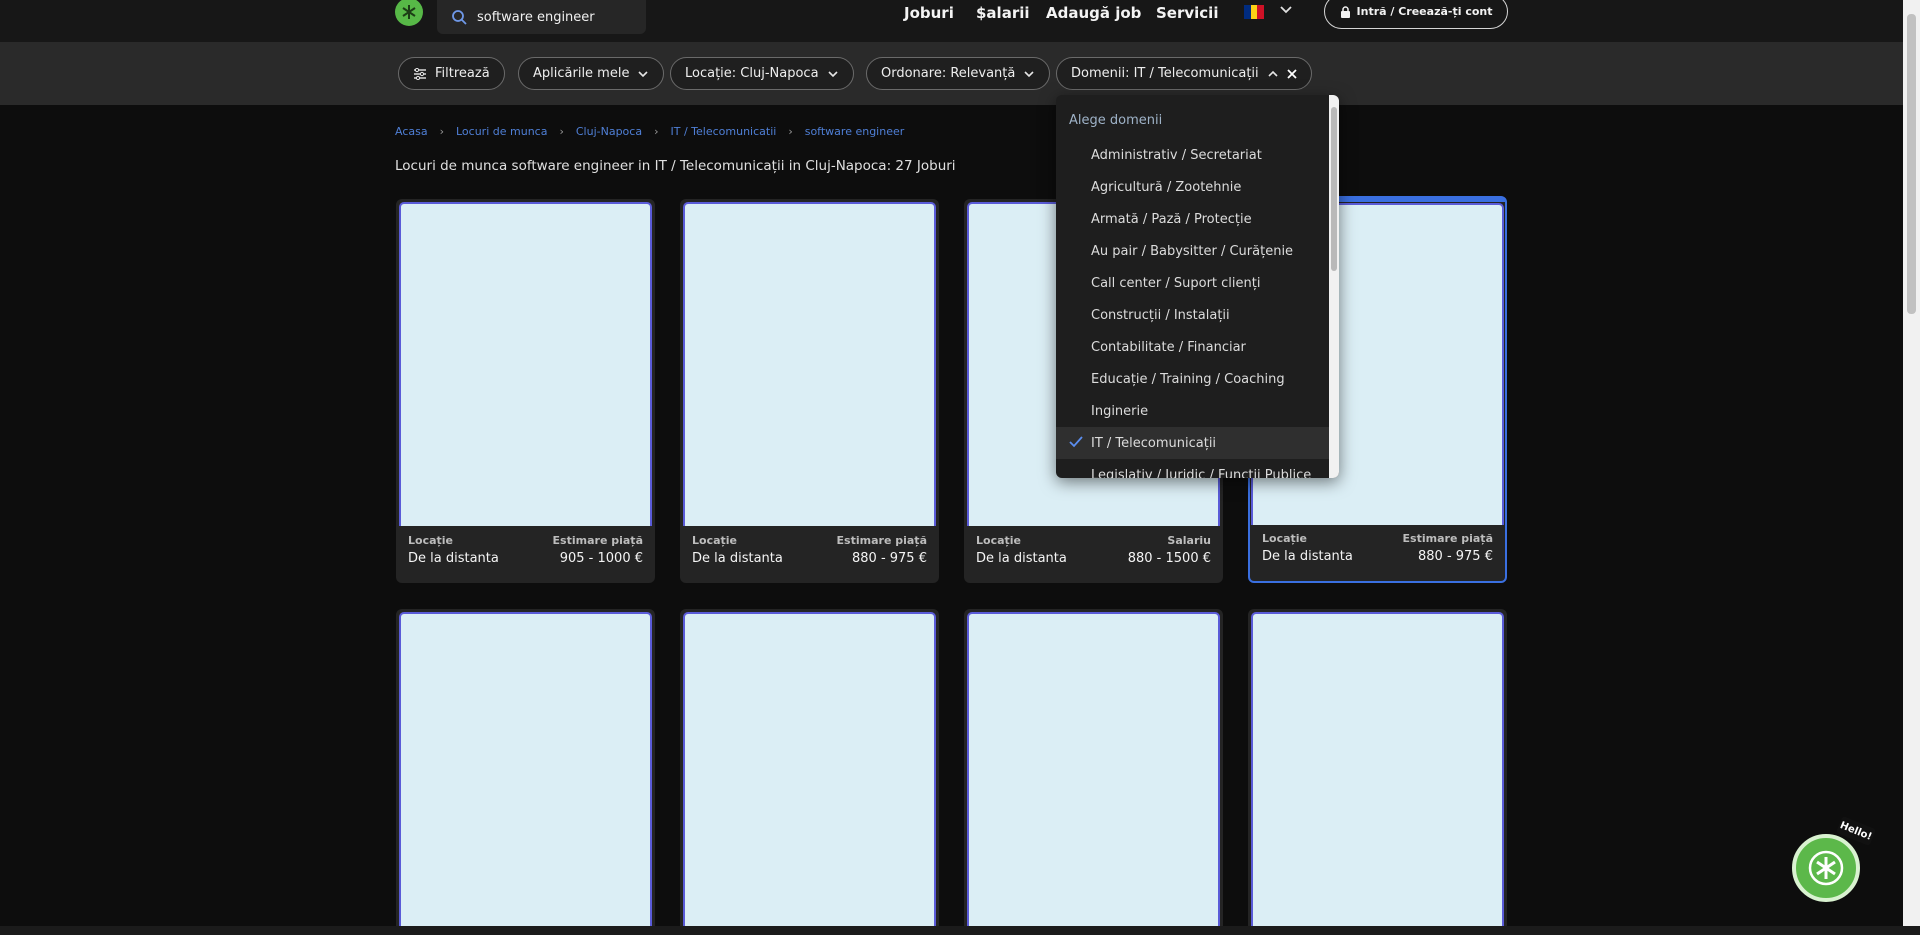  Describe the element at coordinates (752, 73) in the screenshot. I see `location-label: Locație: Cluj-Napoca` at that location.